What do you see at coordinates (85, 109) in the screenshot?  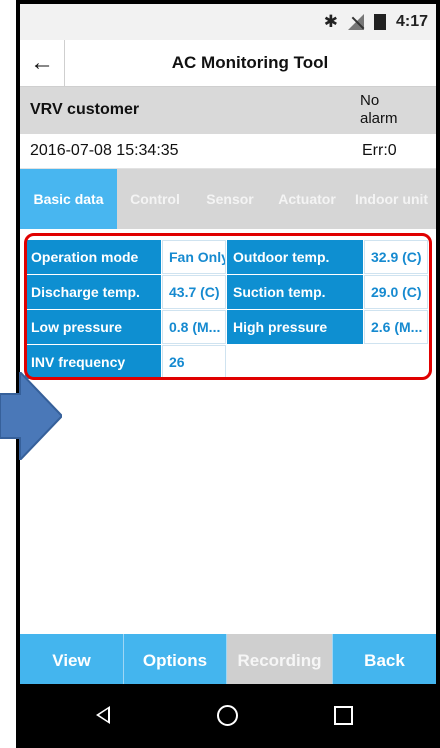 I see `customer-name: VRV customer` at bounding box center [85, 109].